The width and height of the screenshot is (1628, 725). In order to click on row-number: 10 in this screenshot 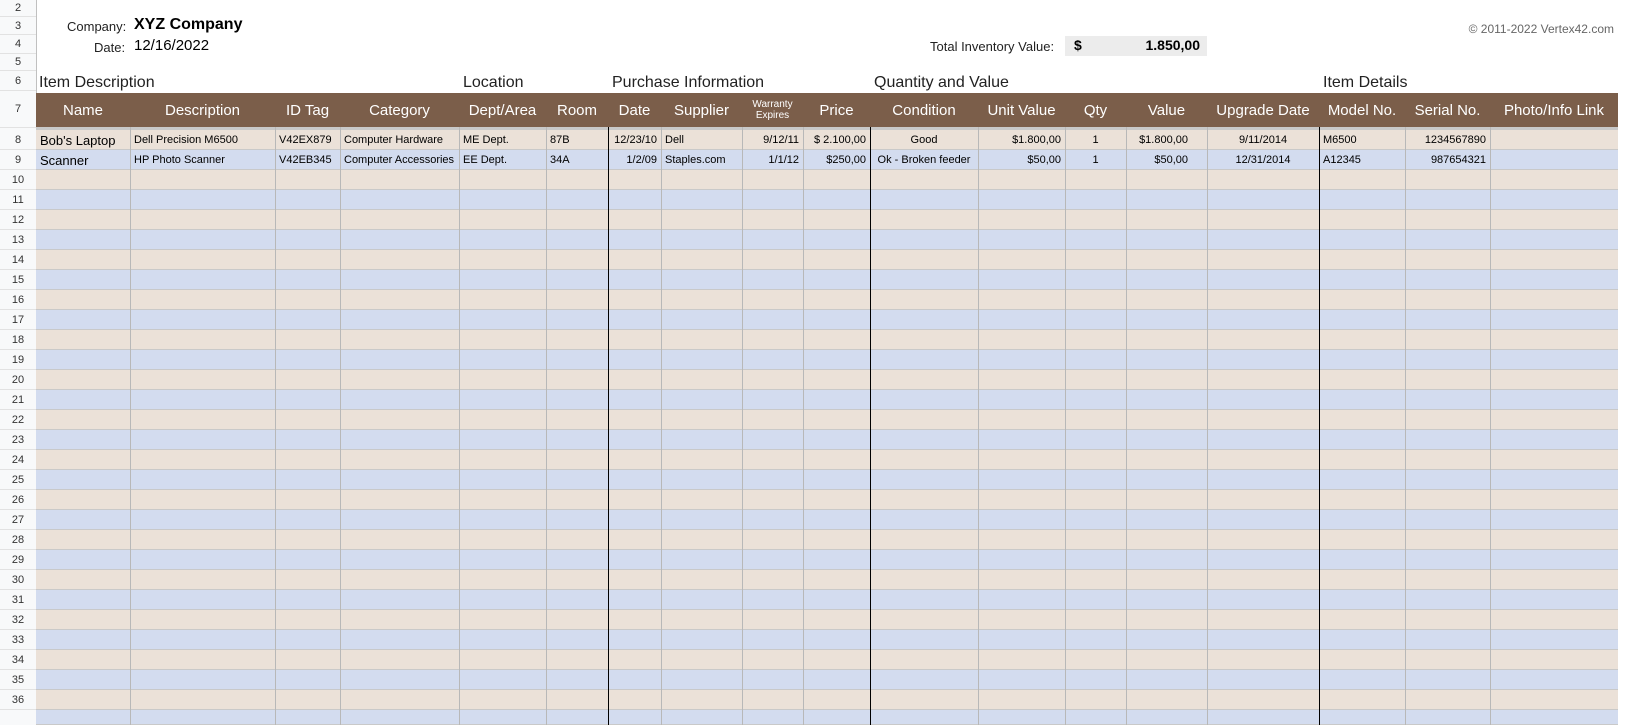, I will do `click(18, 180)`.